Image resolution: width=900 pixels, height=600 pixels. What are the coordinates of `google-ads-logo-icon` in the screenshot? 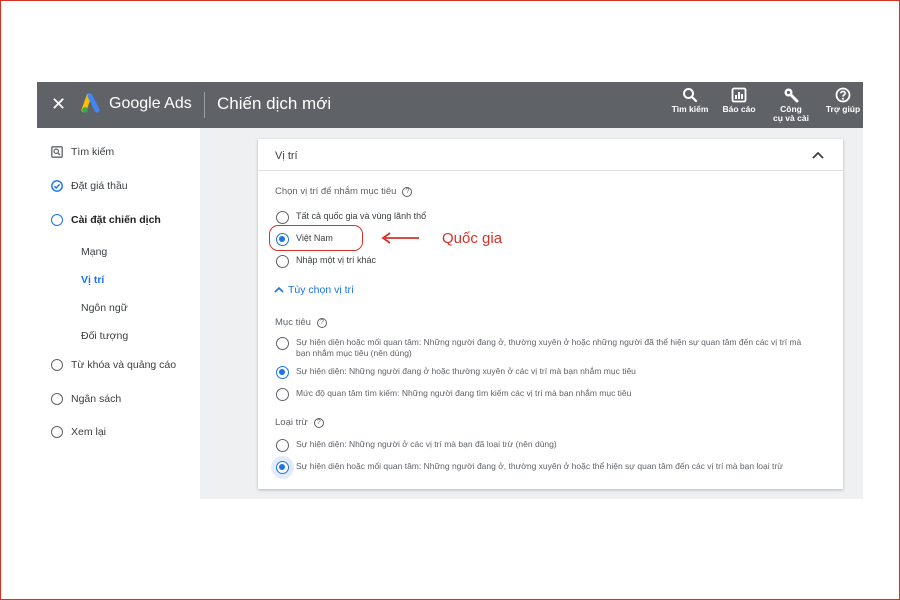 It's located at (90, 103).